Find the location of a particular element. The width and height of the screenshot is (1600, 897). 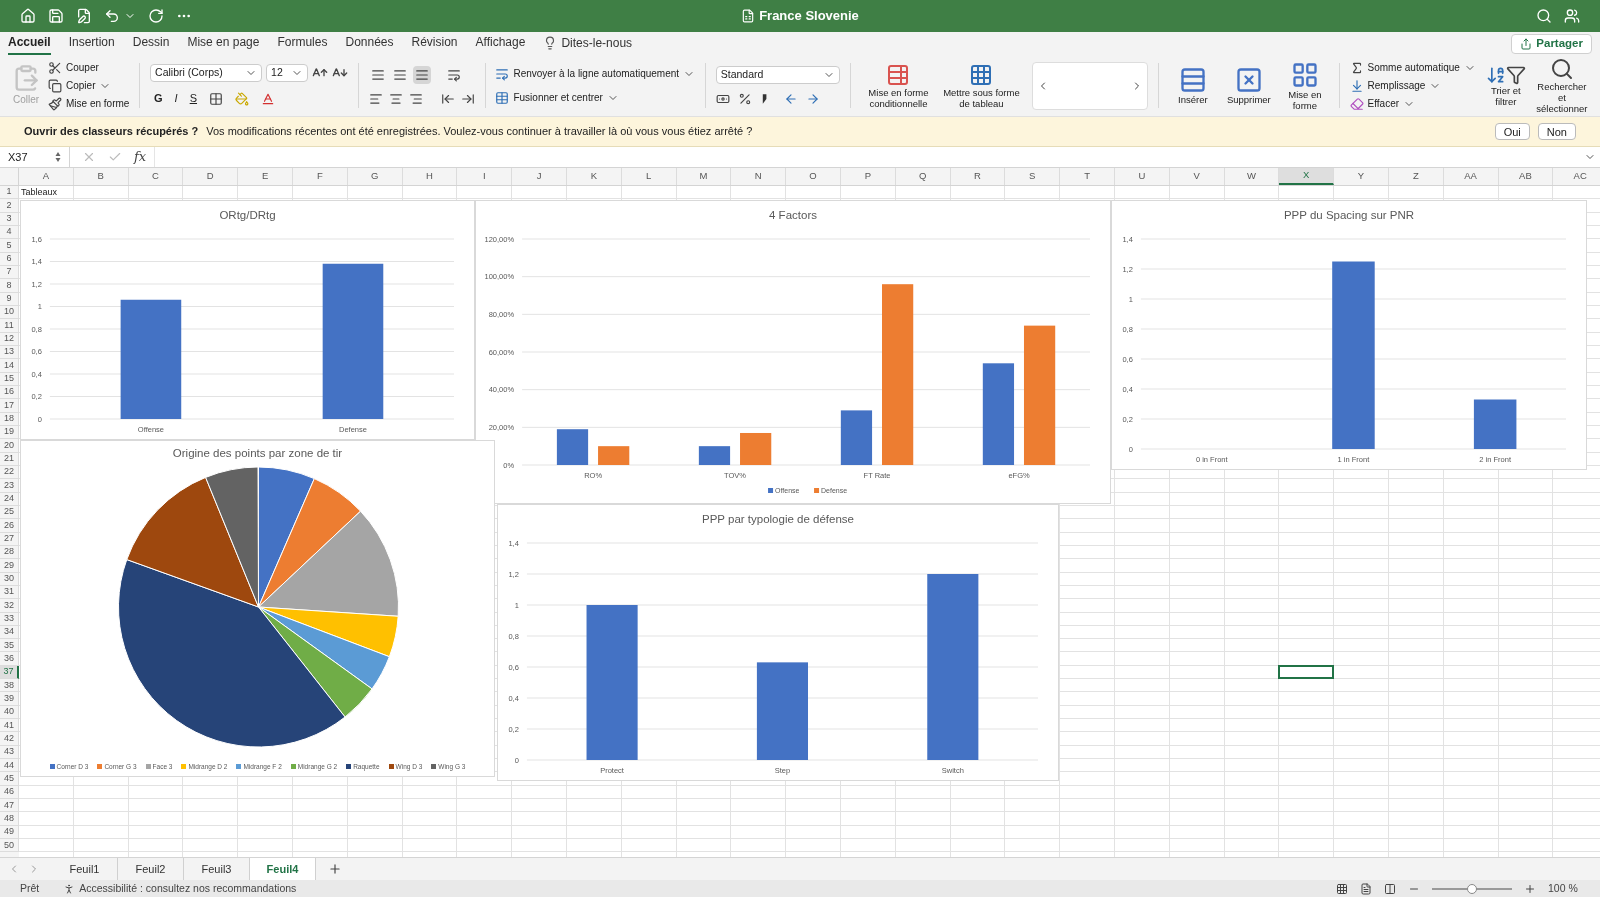

column-header: L is located at coordinates (649, 176).